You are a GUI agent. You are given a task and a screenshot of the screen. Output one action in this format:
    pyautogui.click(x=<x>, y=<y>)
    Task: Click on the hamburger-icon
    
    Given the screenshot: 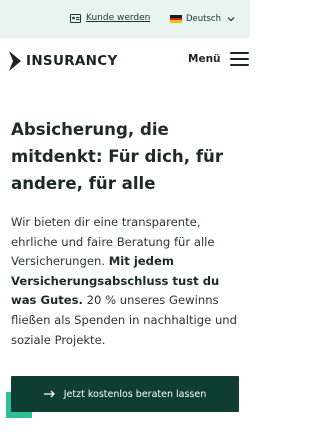 What is the action you would take?
    pyautogui.click(x=239, y=59)
    